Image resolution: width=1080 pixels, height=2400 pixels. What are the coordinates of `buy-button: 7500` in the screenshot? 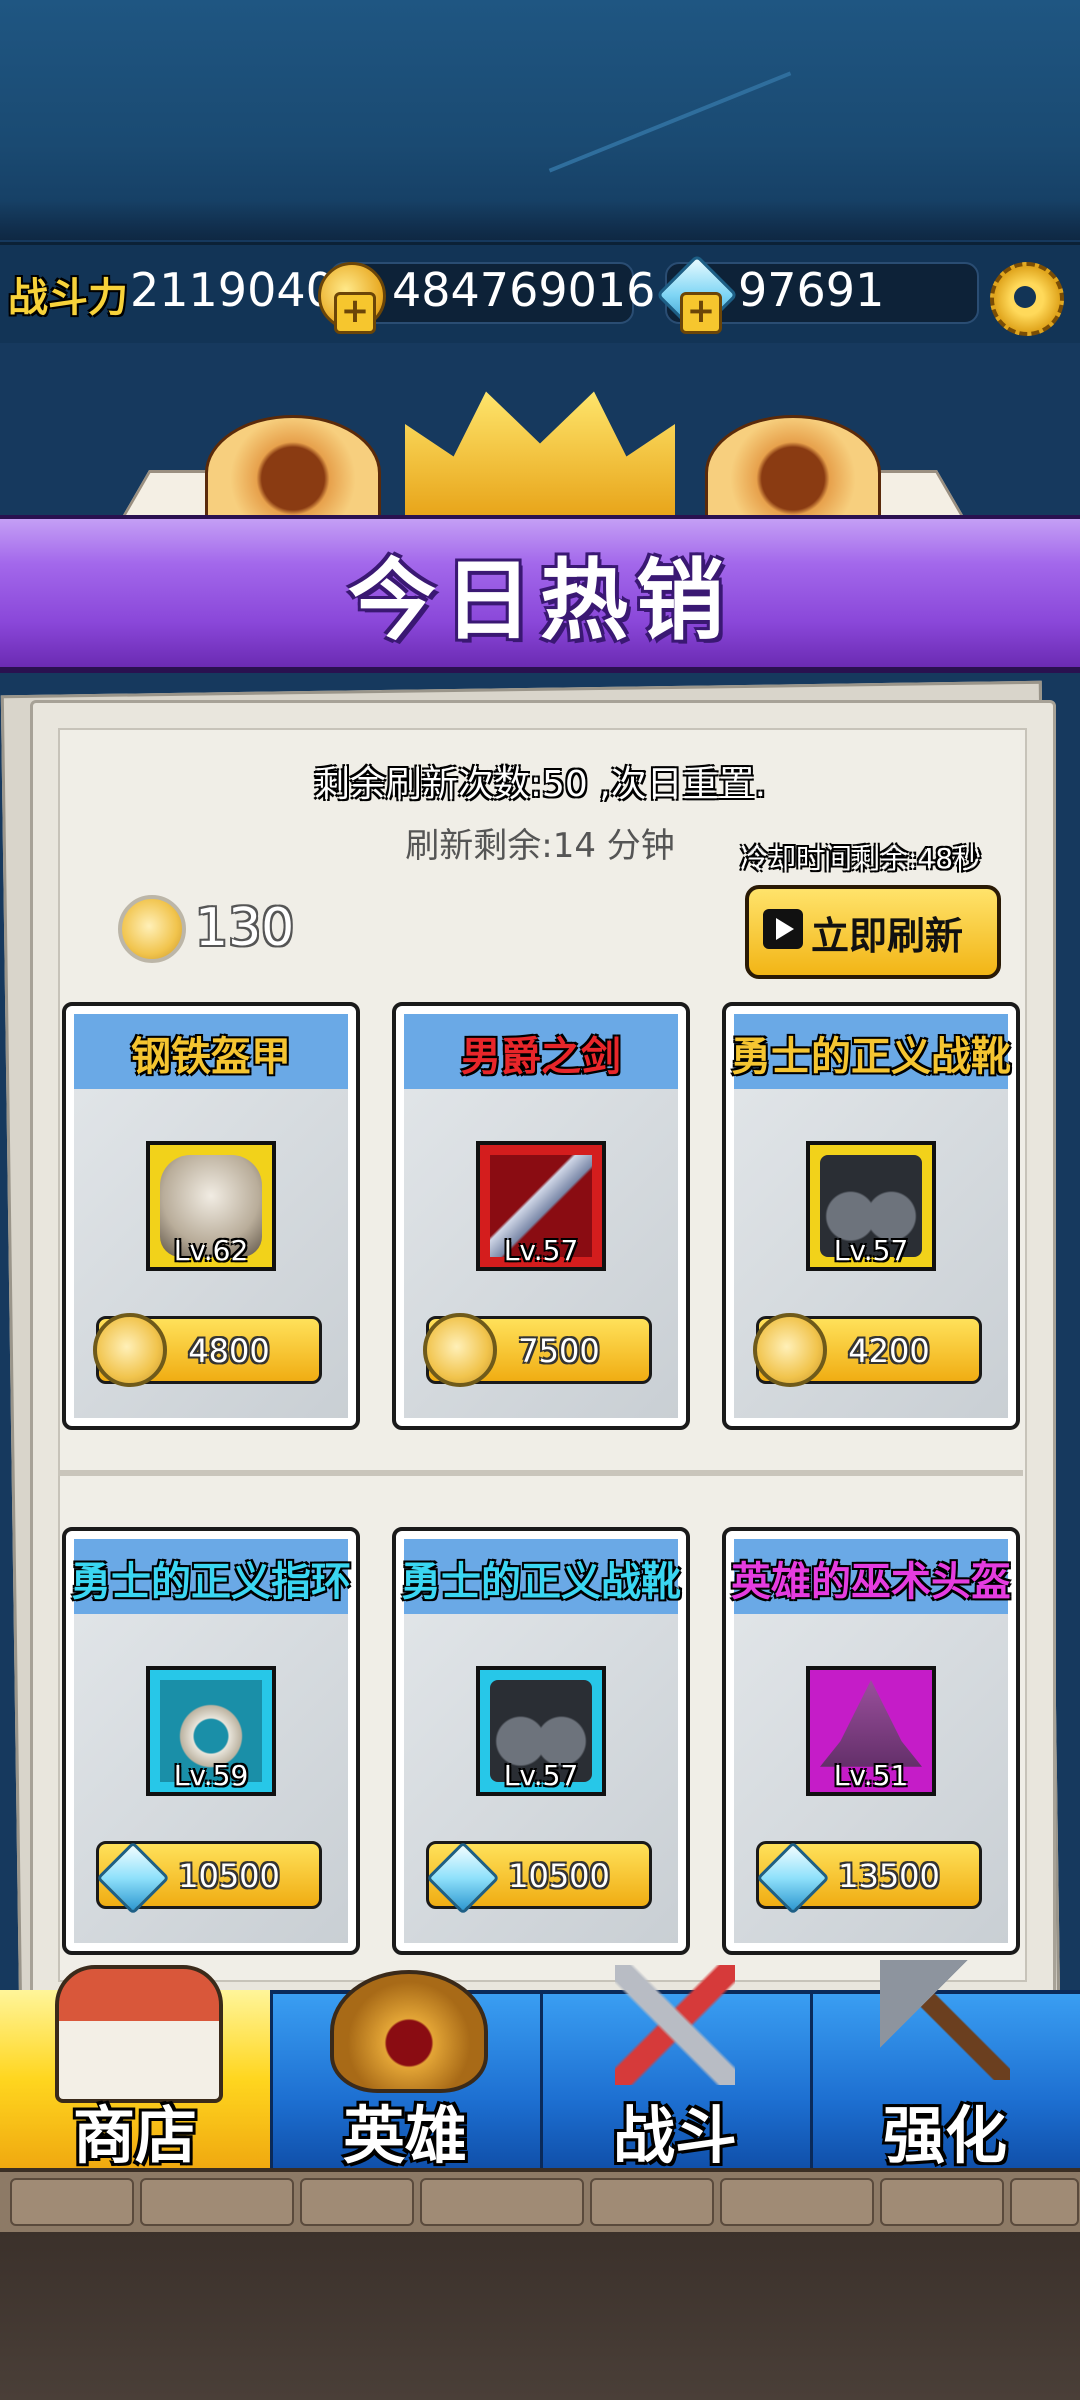 It's located at (537, 1350).